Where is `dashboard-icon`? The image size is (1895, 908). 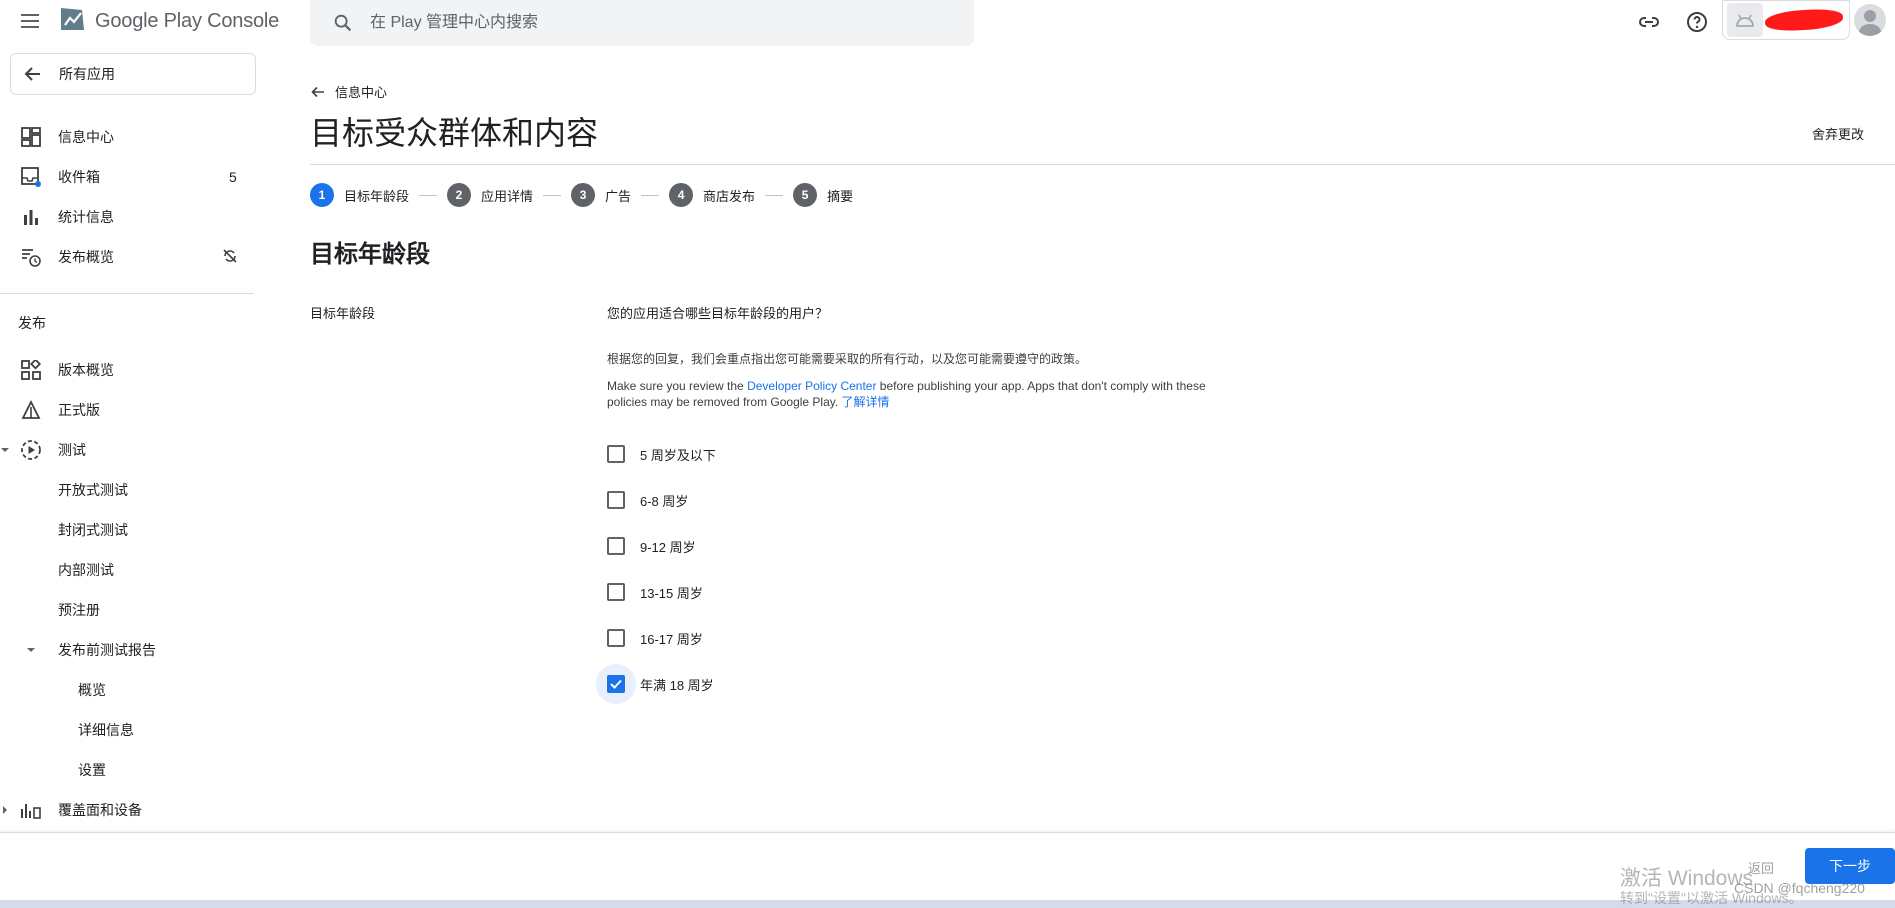 dashboard-icon is located at coordinates (31, 137).